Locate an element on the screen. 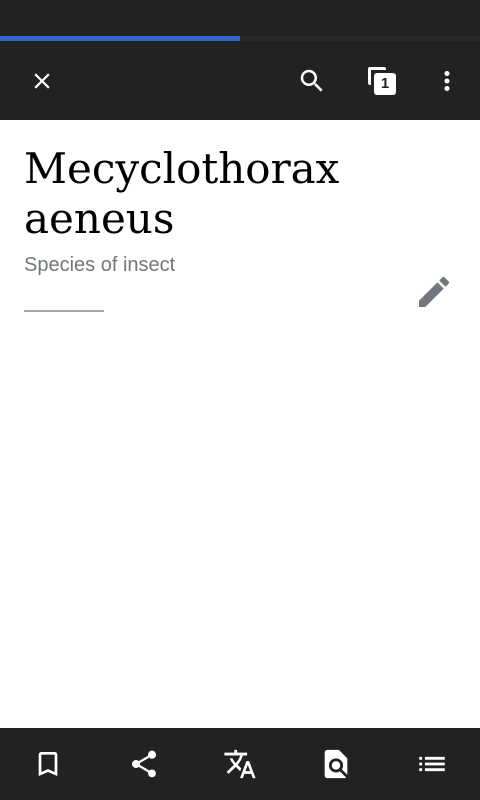  find-in-page-button is located at coordinates (336, 764).